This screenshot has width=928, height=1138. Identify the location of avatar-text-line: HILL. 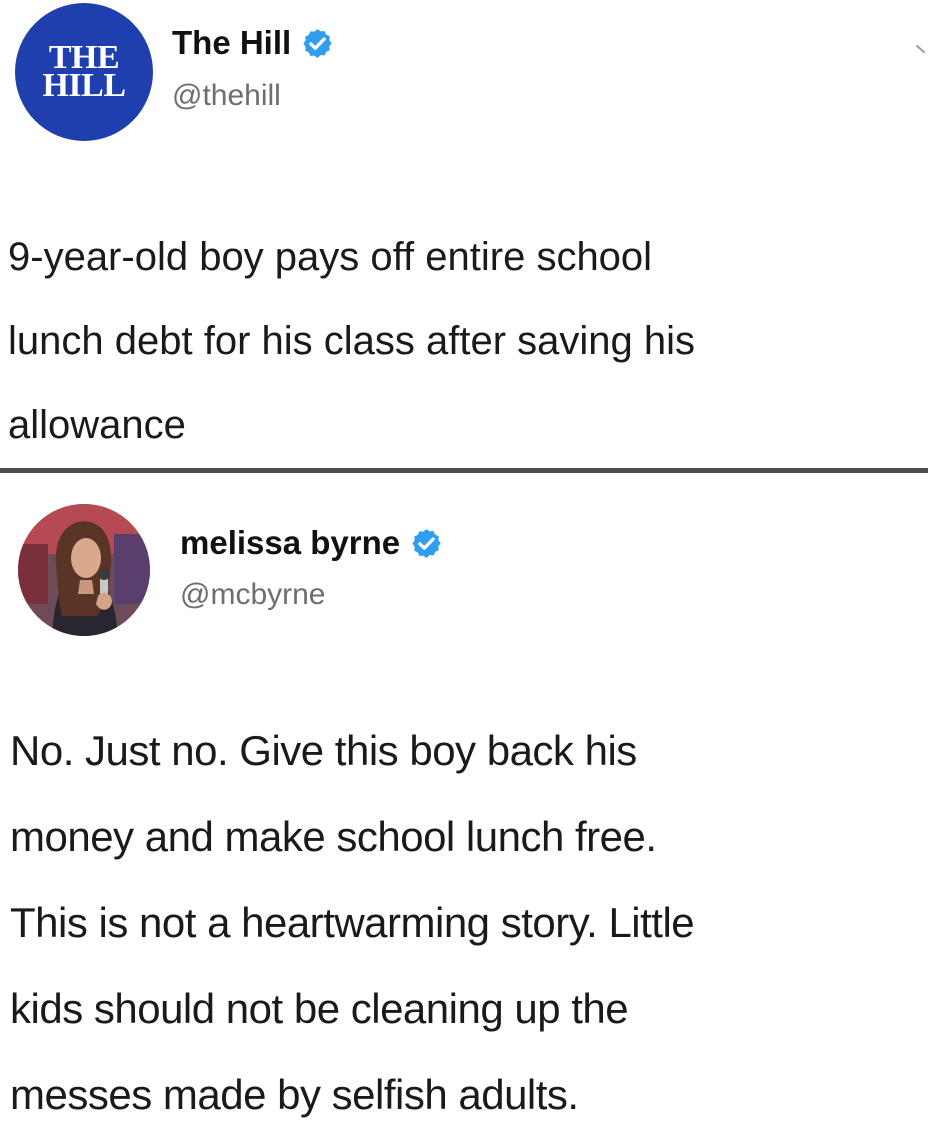
(84, 85).